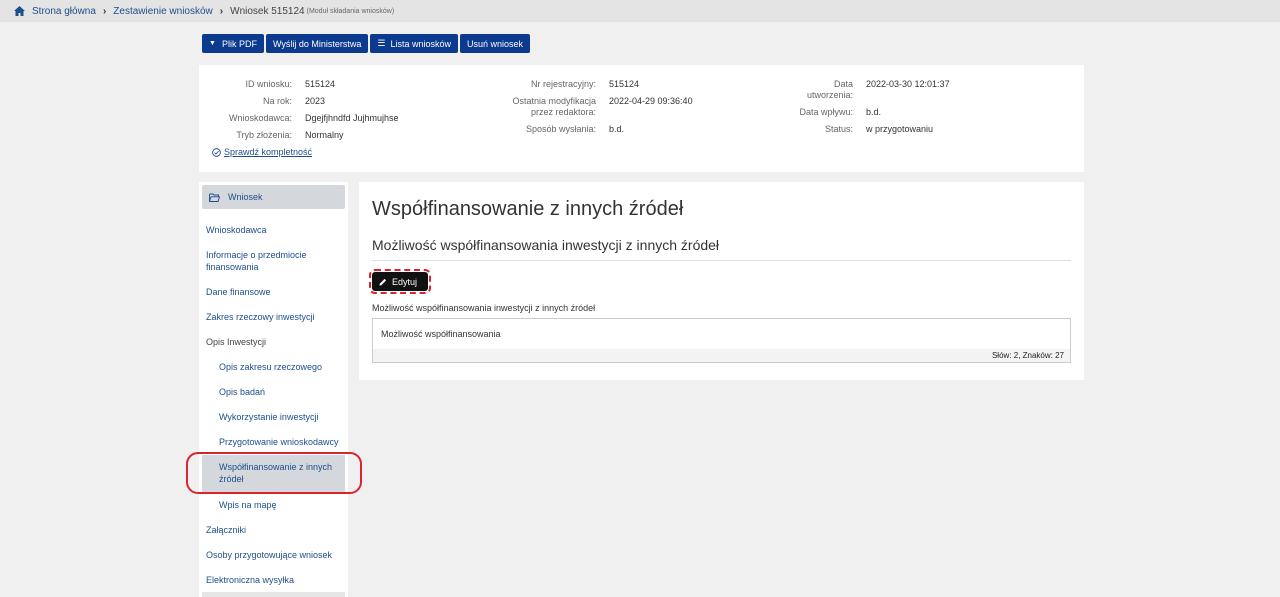 Image resolution: width=1280 pixels, height=597 pixels. Describe the element at coordinates (602, 129) in the screenshot. I see `info-row-send-method: Sposób wysłania: b.d.` at that location.